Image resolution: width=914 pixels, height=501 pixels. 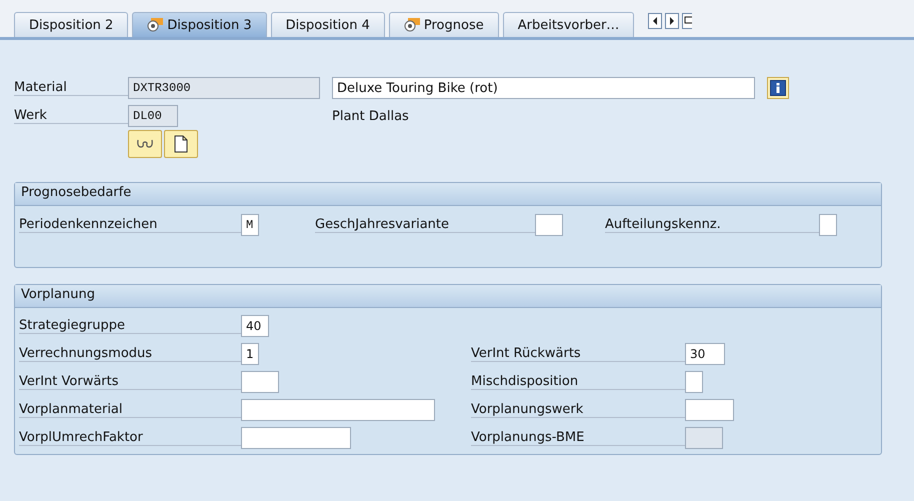 I want to click on field-label: Vorplanungs-BME, so click(x=578, y=438).